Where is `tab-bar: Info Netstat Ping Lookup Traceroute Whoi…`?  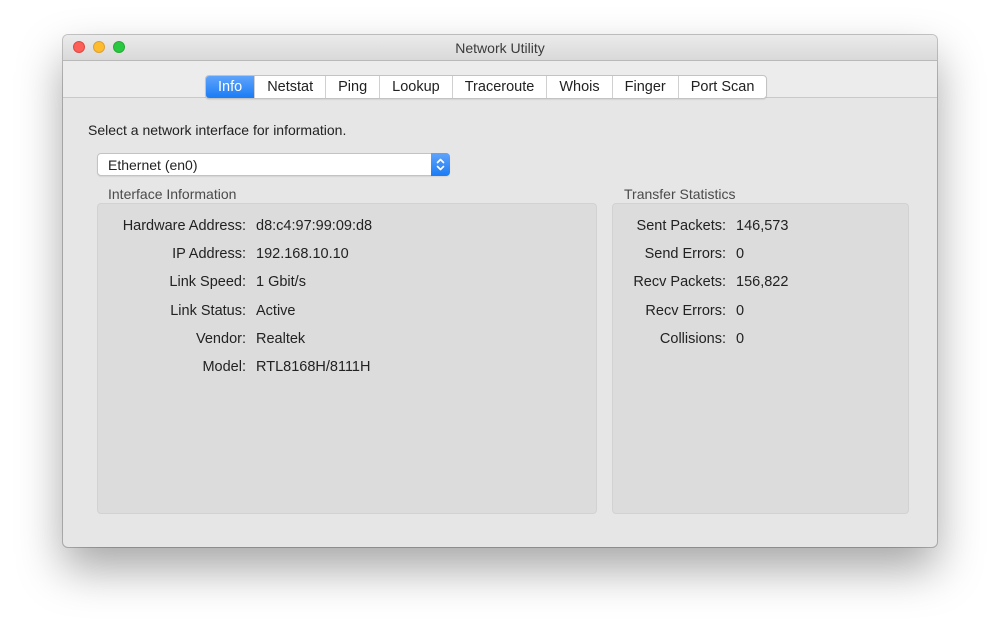
tab-bar: Info Netstat Ping Lookup Traceroute Whoi… is located at coordinates (486, 87).